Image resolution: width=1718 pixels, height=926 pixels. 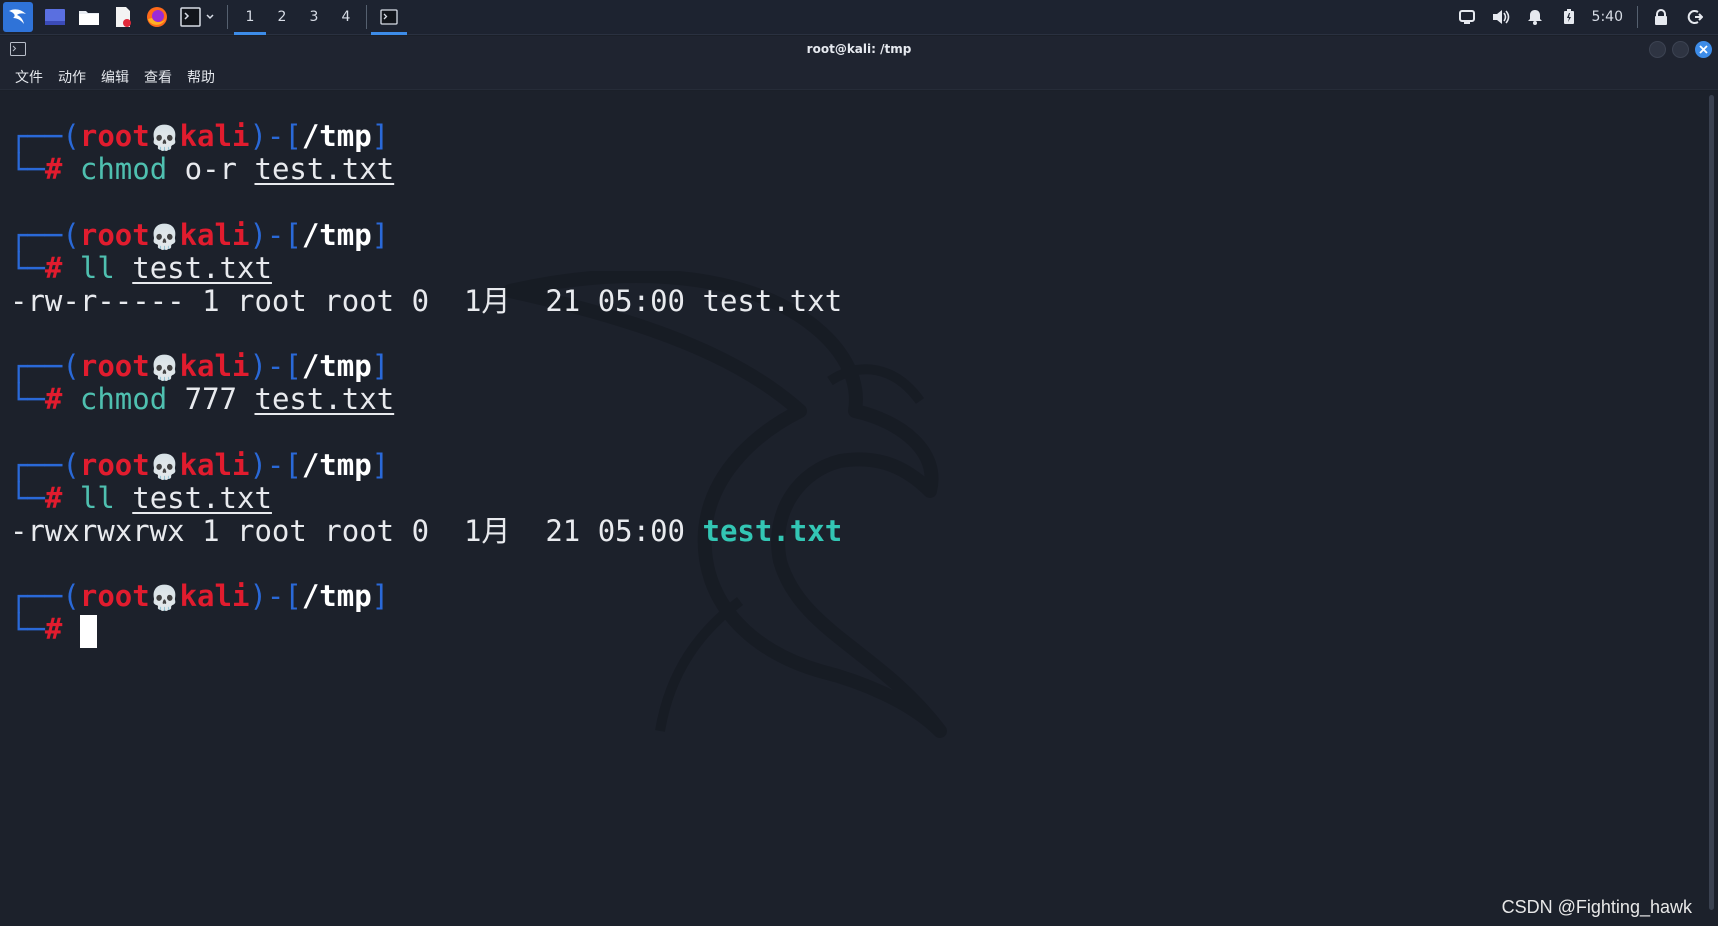 What do you see at coordinates (1657, 49) in the screenshot?
I see `minimize-button` at bounding box center [1657, 49].